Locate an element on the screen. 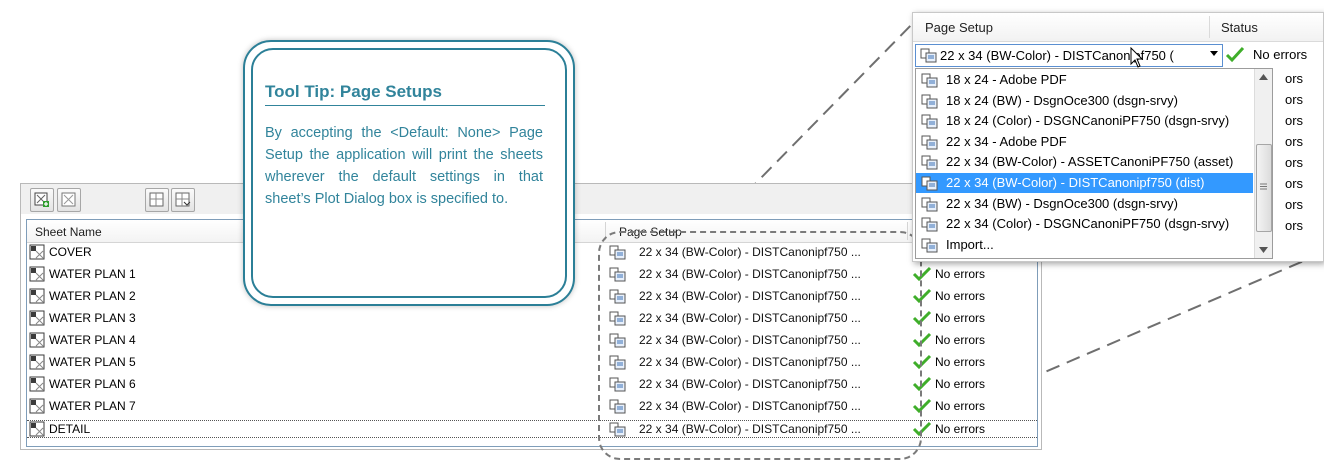 The height and width of the screenshot is (460, 1324). tooltip-divider is located at coordinates (405, 105).